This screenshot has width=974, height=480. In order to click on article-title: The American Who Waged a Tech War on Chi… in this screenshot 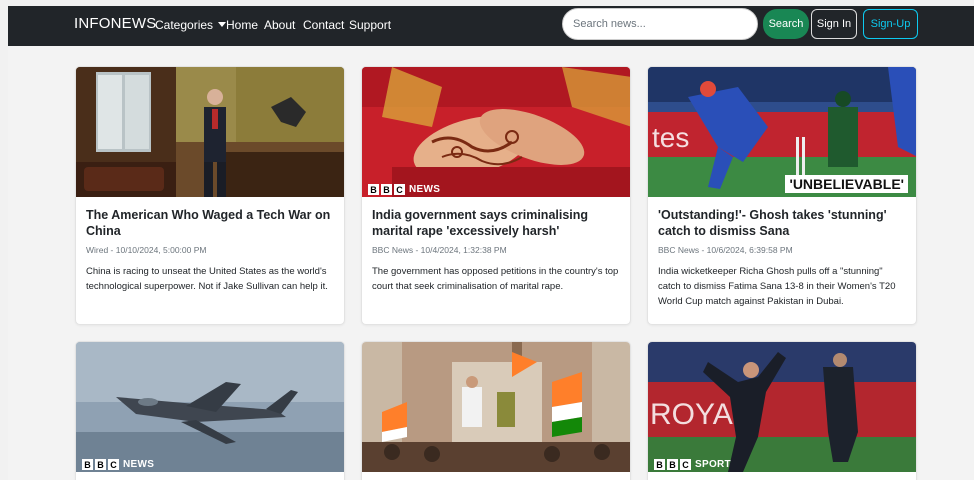, I will do `click(210, 223)`.